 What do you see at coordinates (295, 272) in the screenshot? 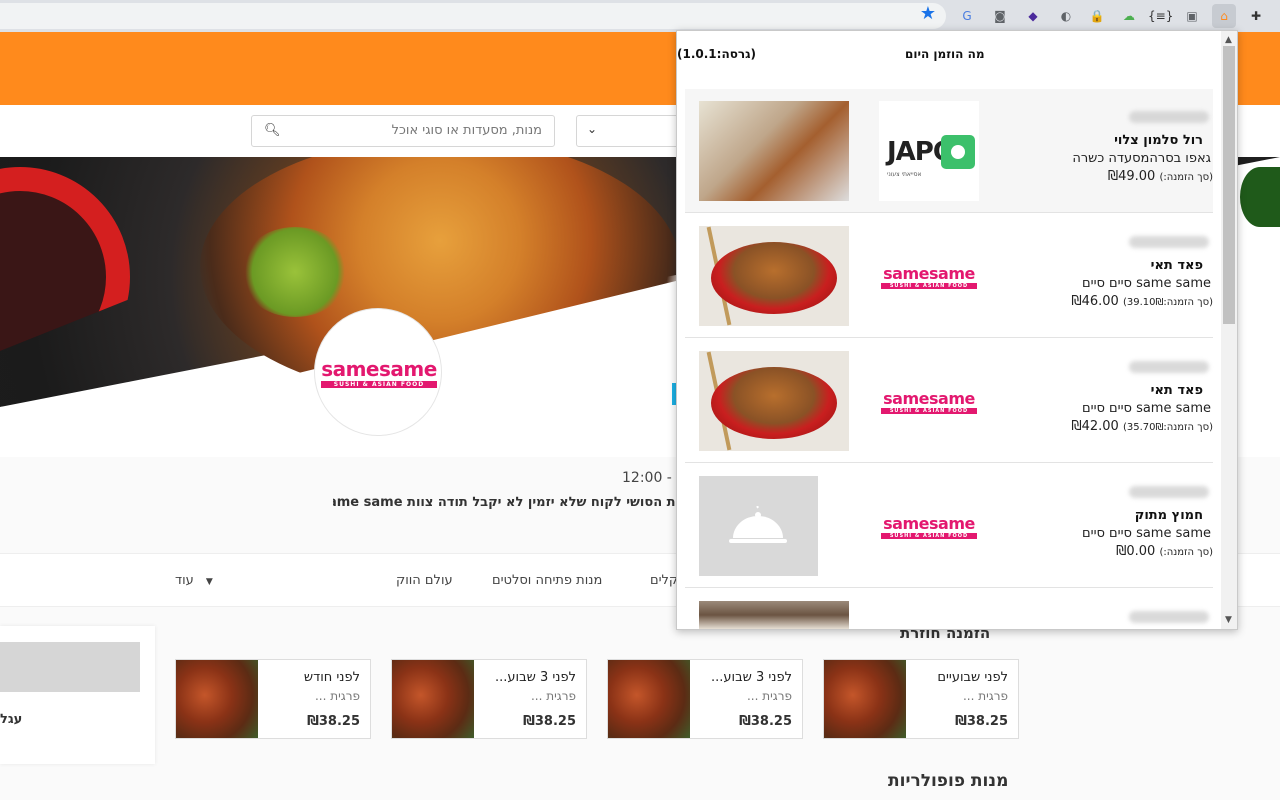
I see `broccoli` at bounding box center [295, 272].